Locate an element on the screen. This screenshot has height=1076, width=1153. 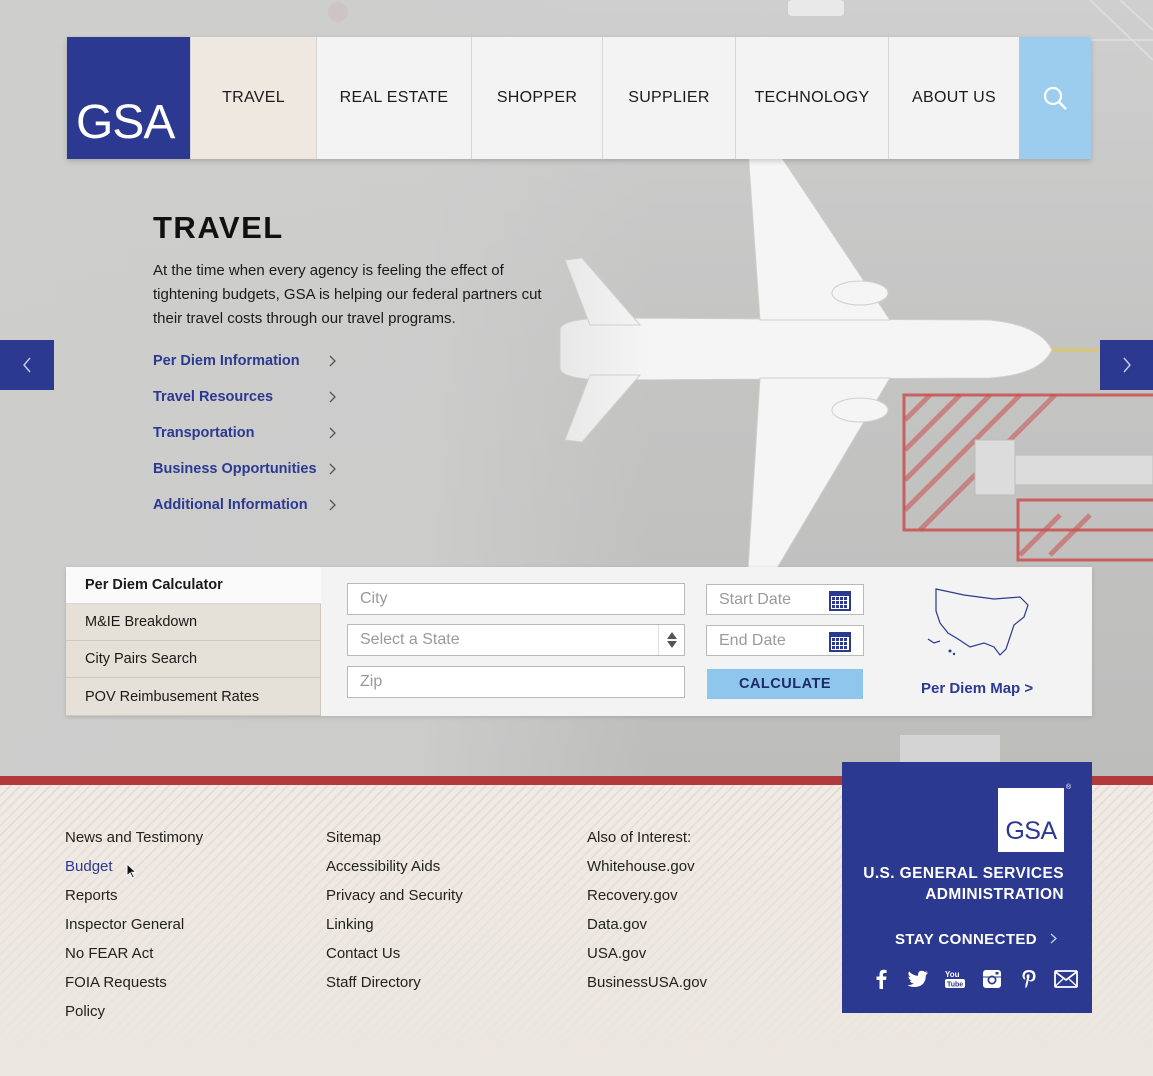
per-diem-map-link: Per Diem Map > is located at coordinates (977, 688).